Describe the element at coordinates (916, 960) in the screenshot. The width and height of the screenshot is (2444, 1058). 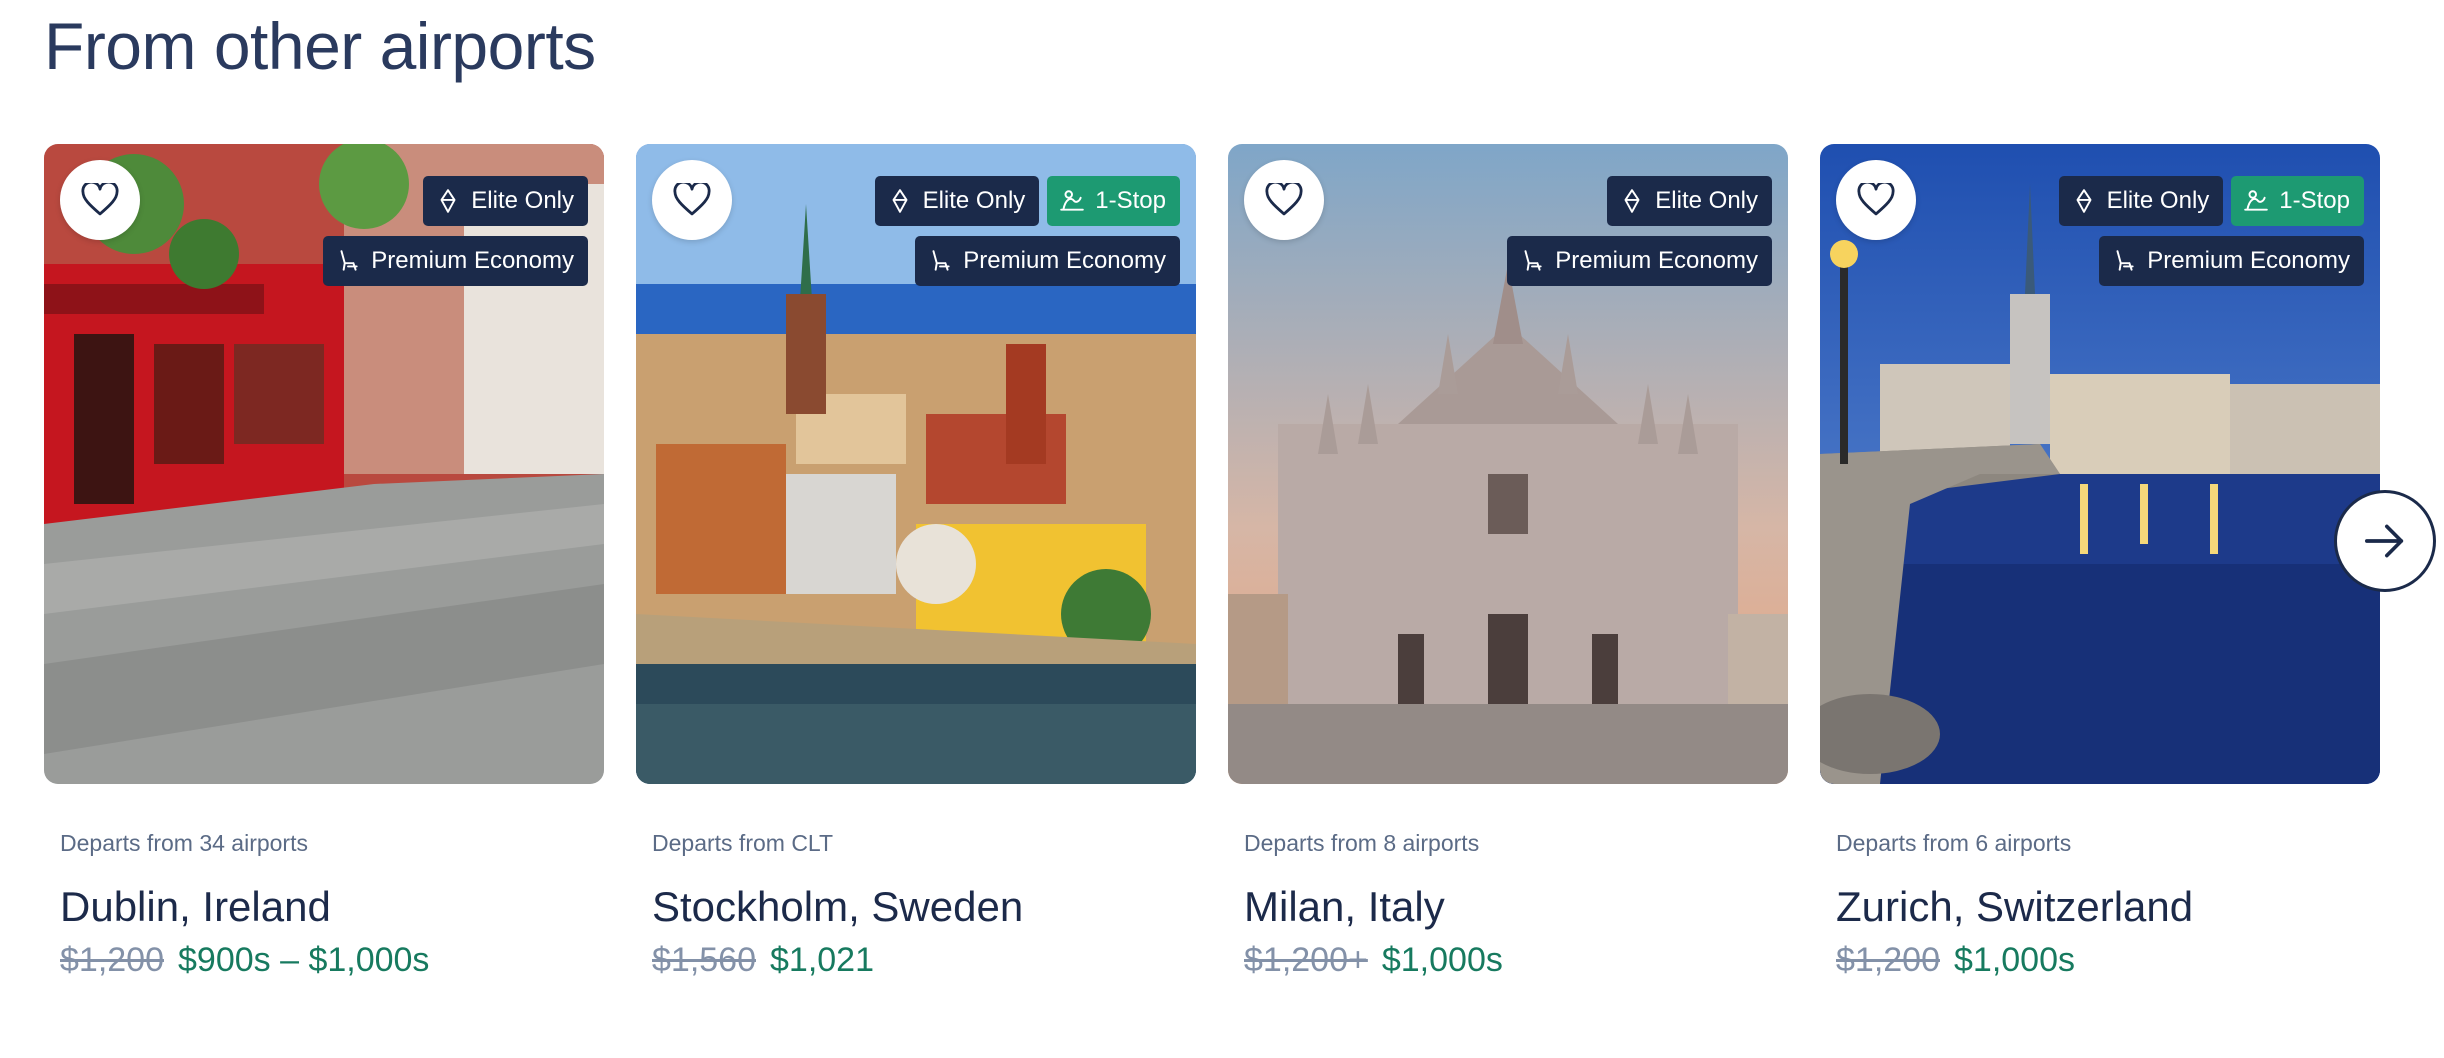
I see `price-row: $1,560 $1,021` at that location.